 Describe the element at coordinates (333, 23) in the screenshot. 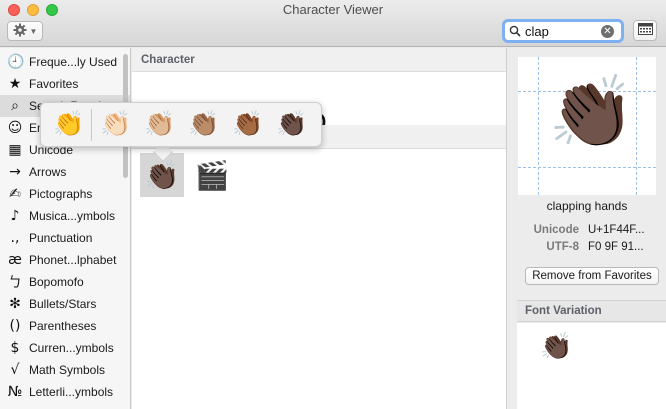

I see `title-bar: Character Viewer ▼ clap ✕` at that location.